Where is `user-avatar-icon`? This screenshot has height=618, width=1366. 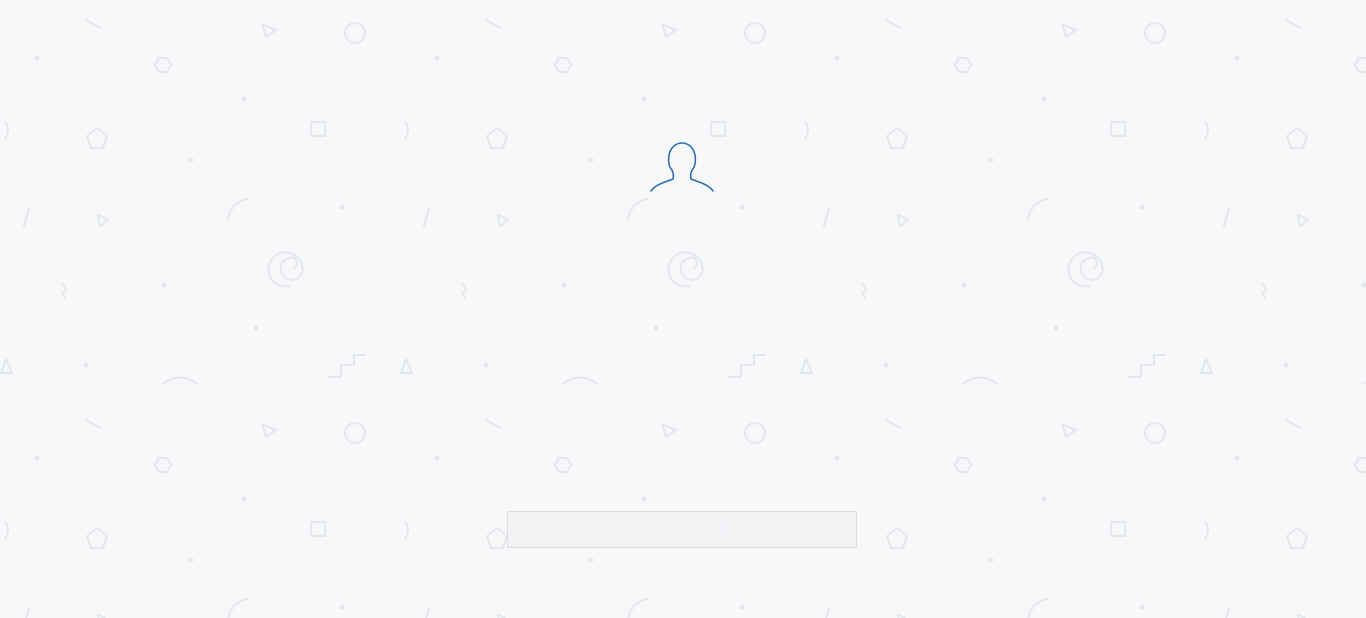 user-avatar-icon is located at coordinates (682, 167).